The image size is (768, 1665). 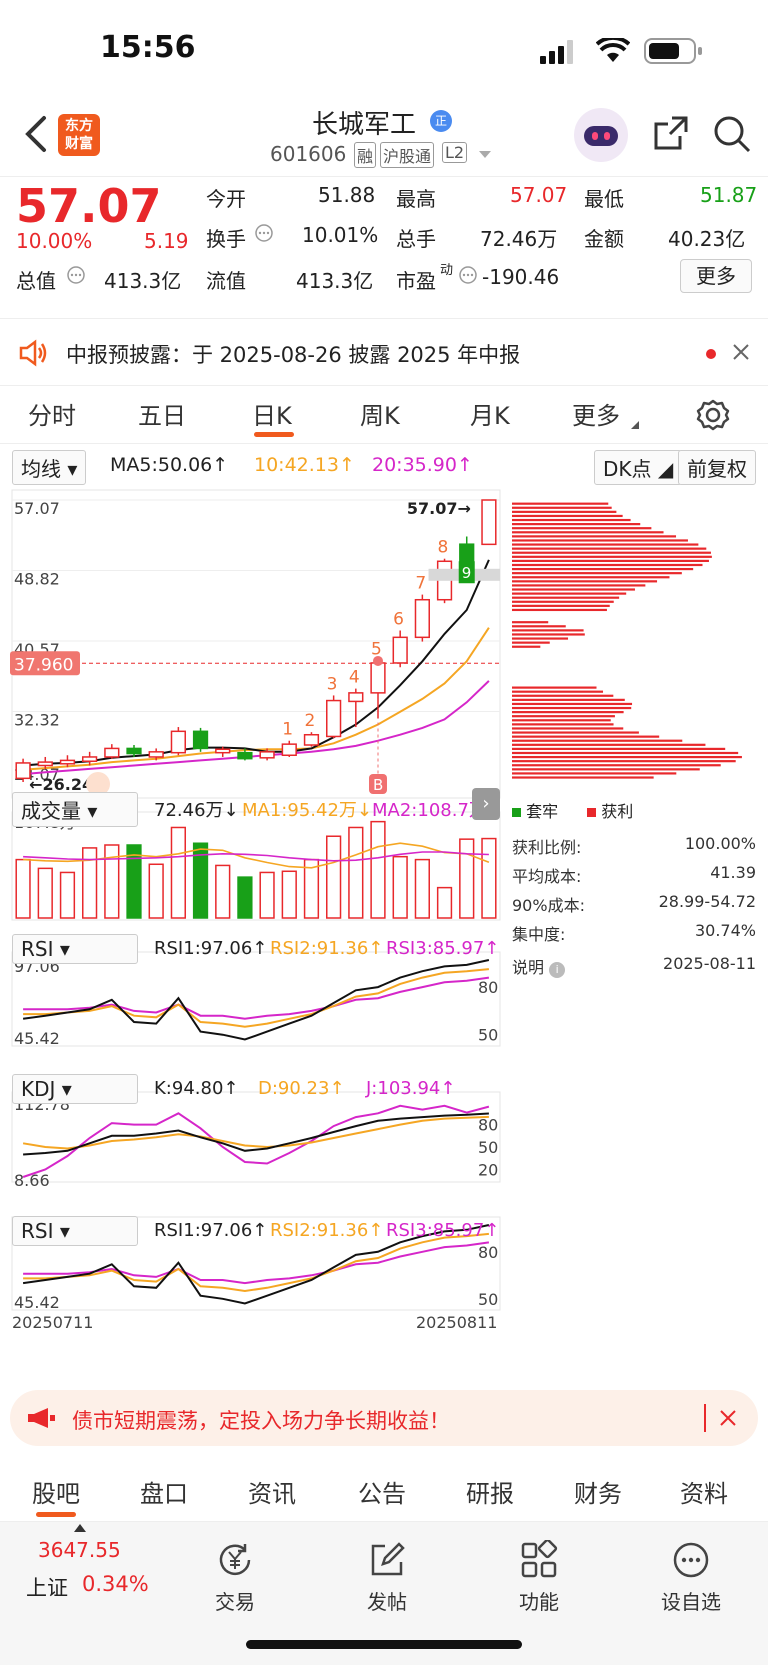 I want to click on rsi-level-80: 80, so click(x=488, y=987).